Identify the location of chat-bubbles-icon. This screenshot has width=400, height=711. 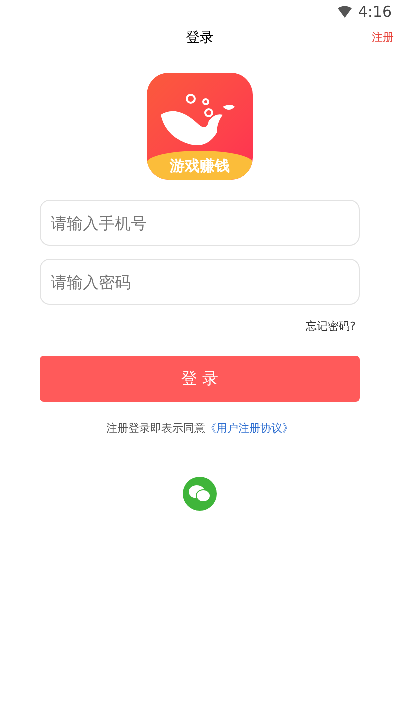
(200, 494).